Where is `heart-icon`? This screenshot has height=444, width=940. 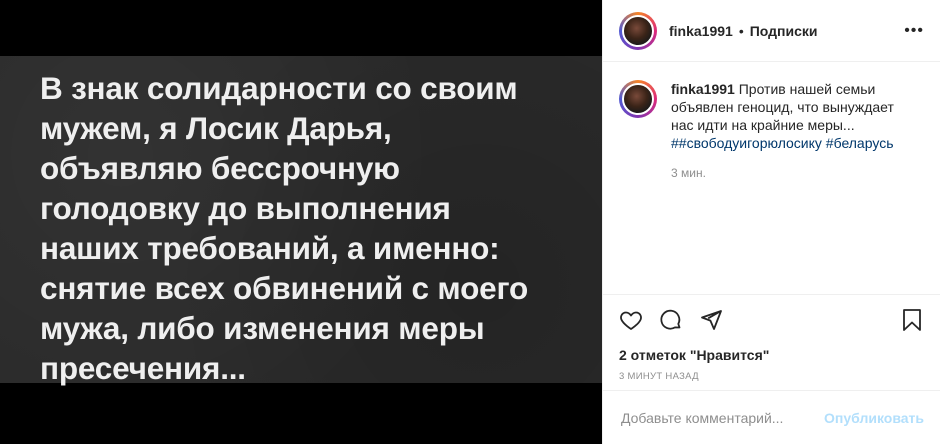 heart-icon is located at coordinates (631, 320).